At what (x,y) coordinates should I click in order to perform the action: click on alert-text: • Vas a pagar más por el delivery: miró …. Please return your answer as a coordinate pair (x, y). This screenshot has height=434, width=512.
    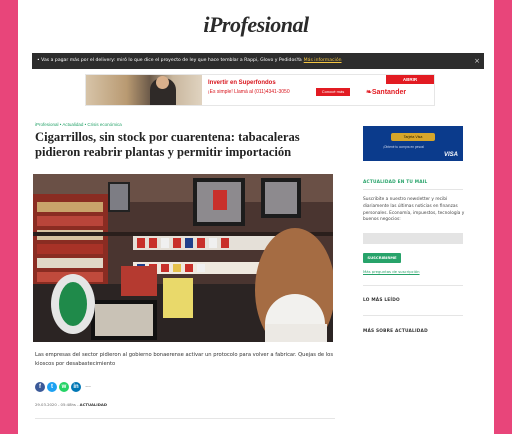
    Looking at the image, I should click on (169, 60).